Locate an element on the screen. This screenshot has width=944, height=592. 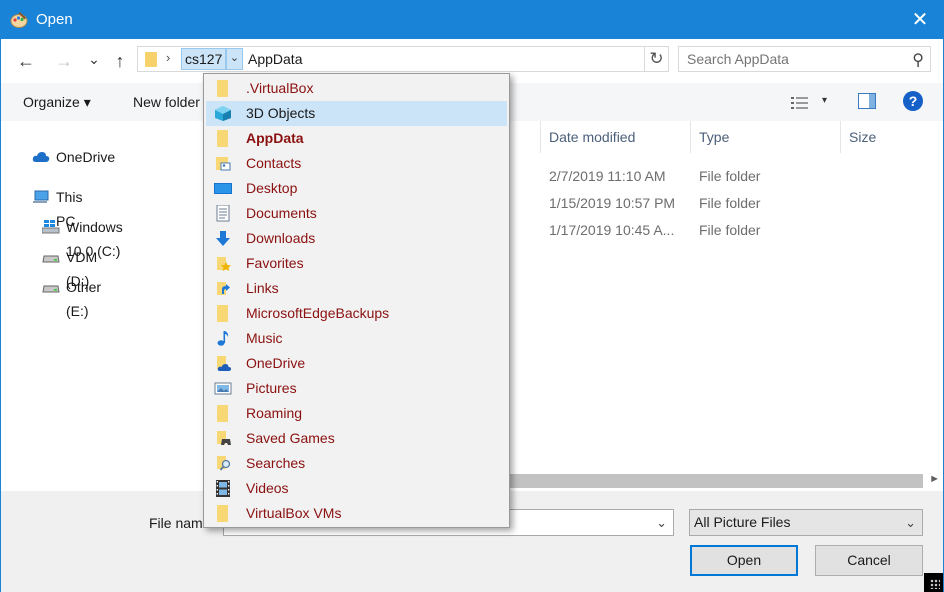
menu-item-pictures: Pictures is located at coordinates (356, 388).